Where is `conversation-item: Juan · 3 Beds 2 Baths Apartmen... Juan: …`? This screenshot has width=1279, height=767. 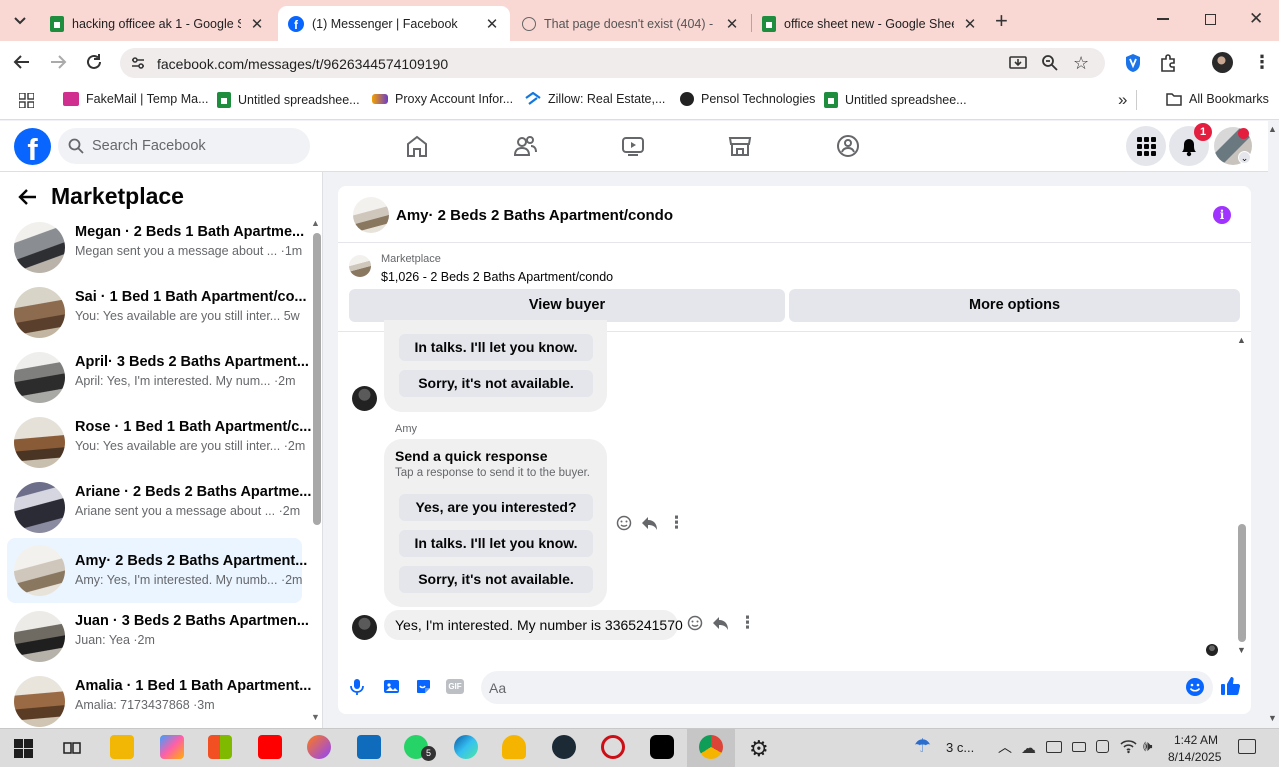 conversation-item: Juan · 3 Beds 2 Baths Apartmen... Juan: … is located at coordinates (158, 636).